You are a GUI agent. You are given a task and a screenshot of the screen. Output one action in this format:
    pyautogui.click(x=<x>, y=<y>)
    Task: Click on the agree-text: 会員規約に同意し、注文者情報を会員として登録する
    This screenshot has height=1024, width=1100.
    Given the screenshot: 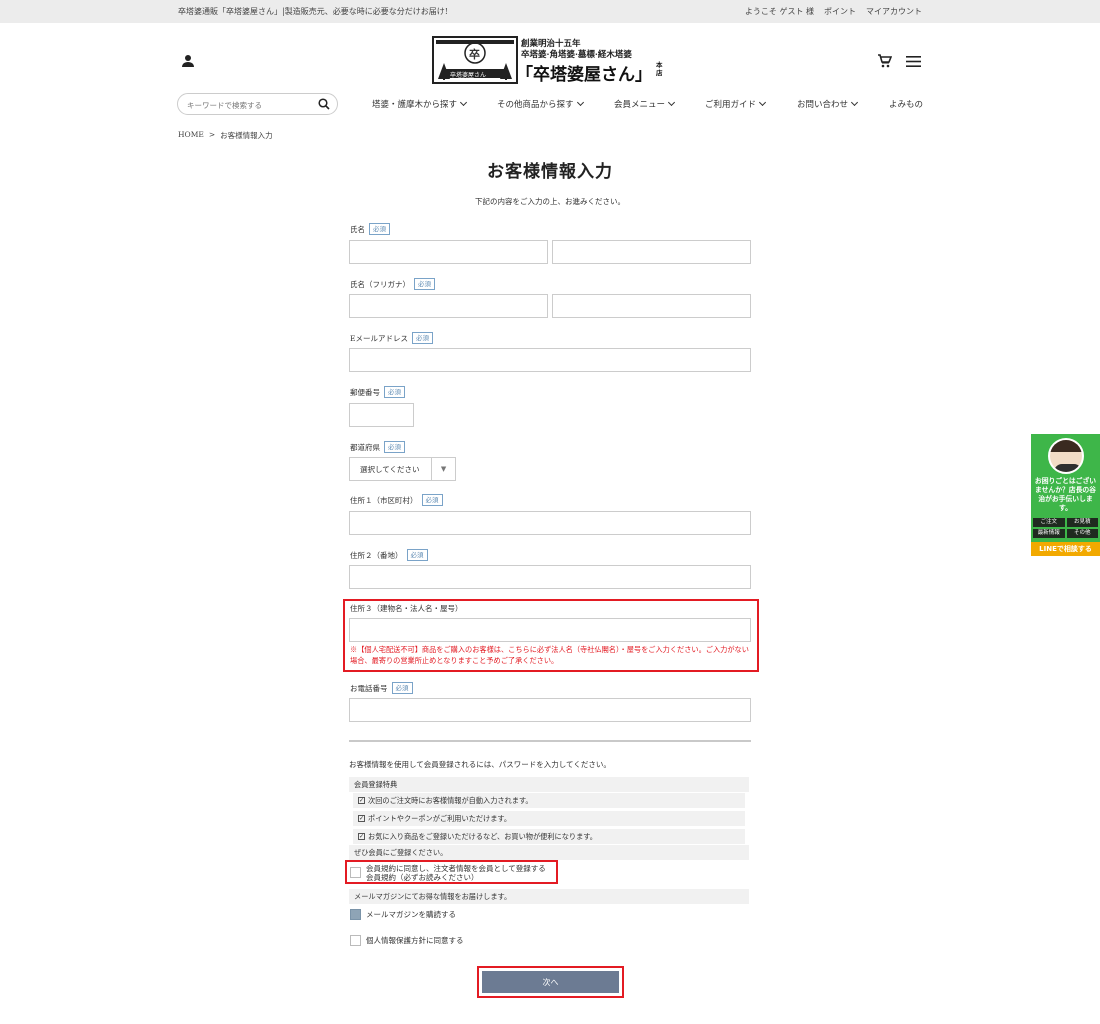 What is the action you would take?
    pyautogui.click(x=456, y=868)
    